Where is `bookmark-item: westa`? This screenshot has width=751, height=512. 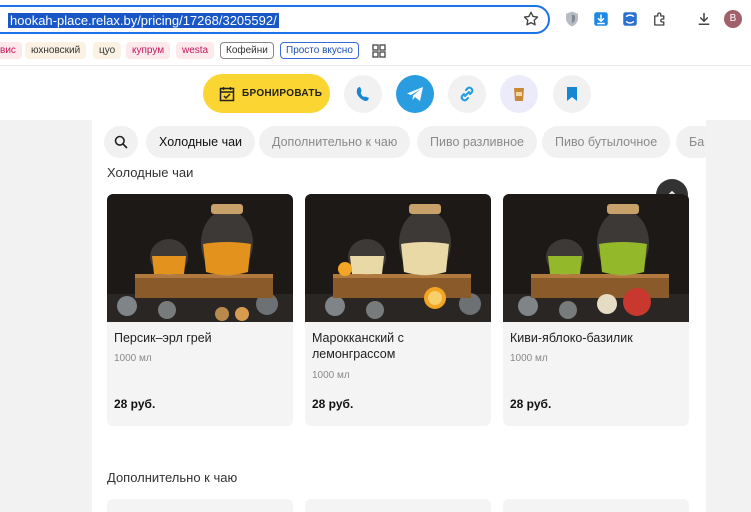
bookmark-item: westa is located at coordinates (195, 50).